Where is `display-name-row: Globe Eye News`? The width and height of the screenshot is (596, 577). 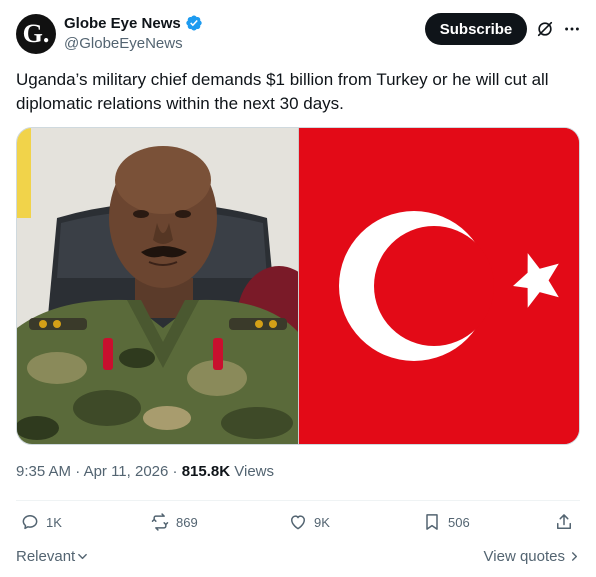
display-name-row: Globe Eye News is located at coordinates (133, 23).